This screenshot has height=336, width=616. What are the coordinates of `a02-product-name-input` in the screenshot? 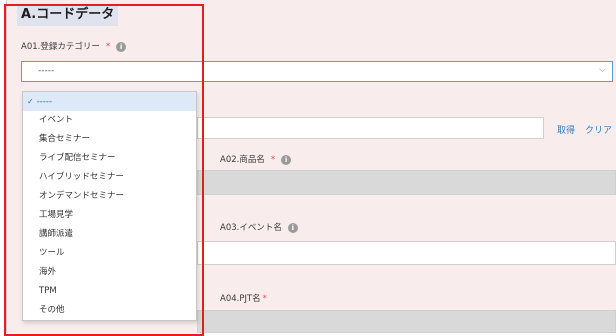 It's located at (406, 182).